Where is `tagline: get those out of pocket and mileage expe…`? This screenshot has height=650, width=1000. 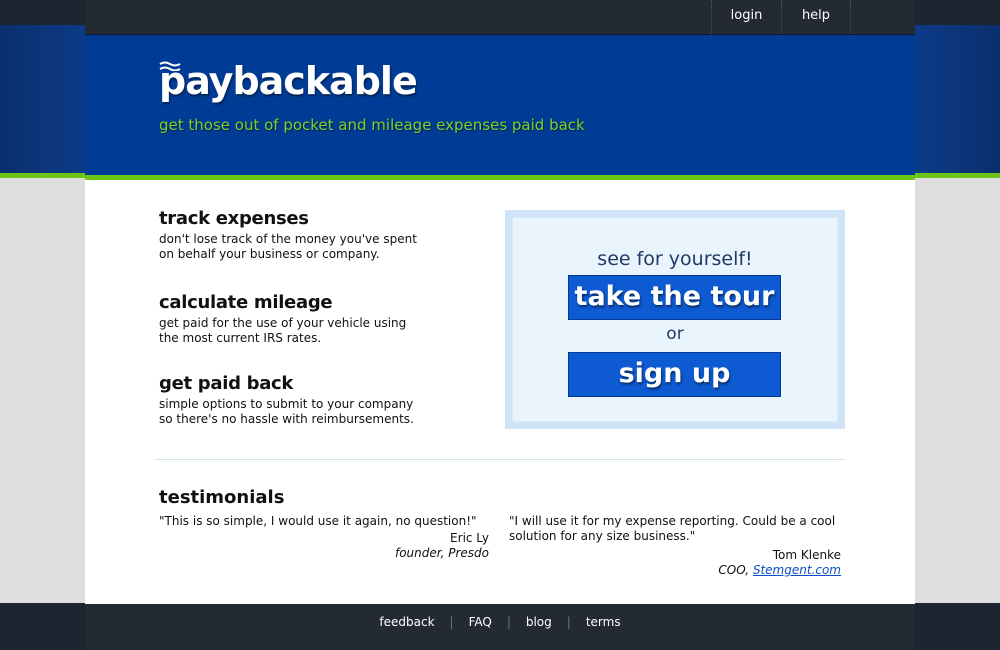
tagline: get those out of pocket and mileage expe… is located at coordinates (372, 125).